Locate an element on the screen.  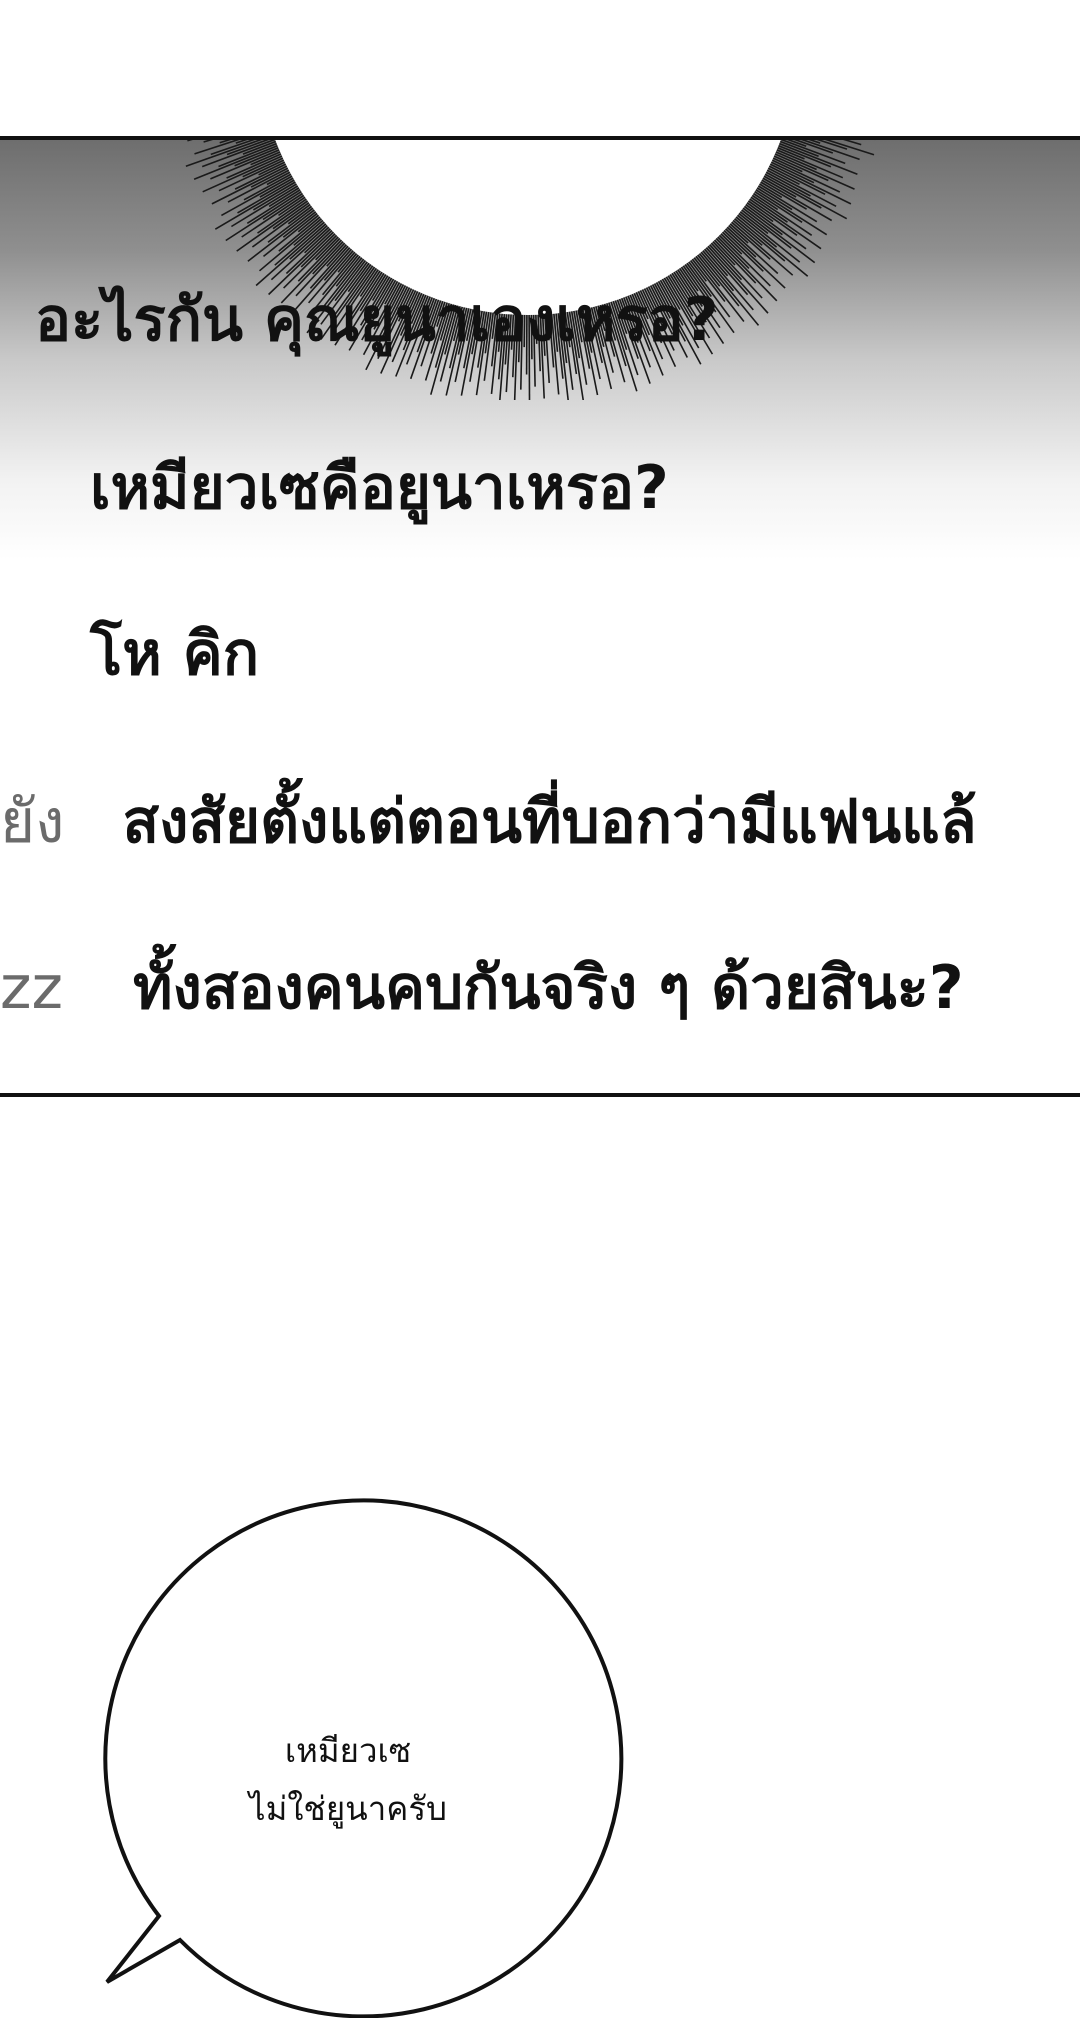
chat-message-2: เหมียวเซคือยูนาเหรอ? is located at coordinates (379, 488).